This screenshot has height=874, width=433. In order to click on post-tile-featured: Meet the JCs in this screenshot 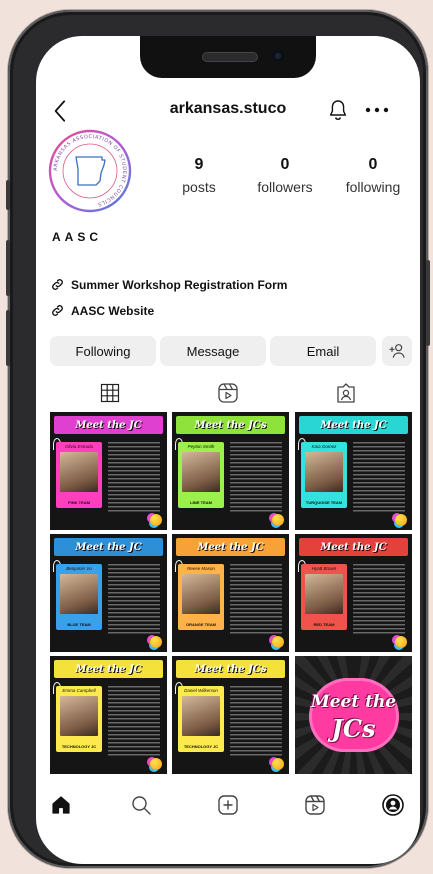, I will do `click(353, 715)`.